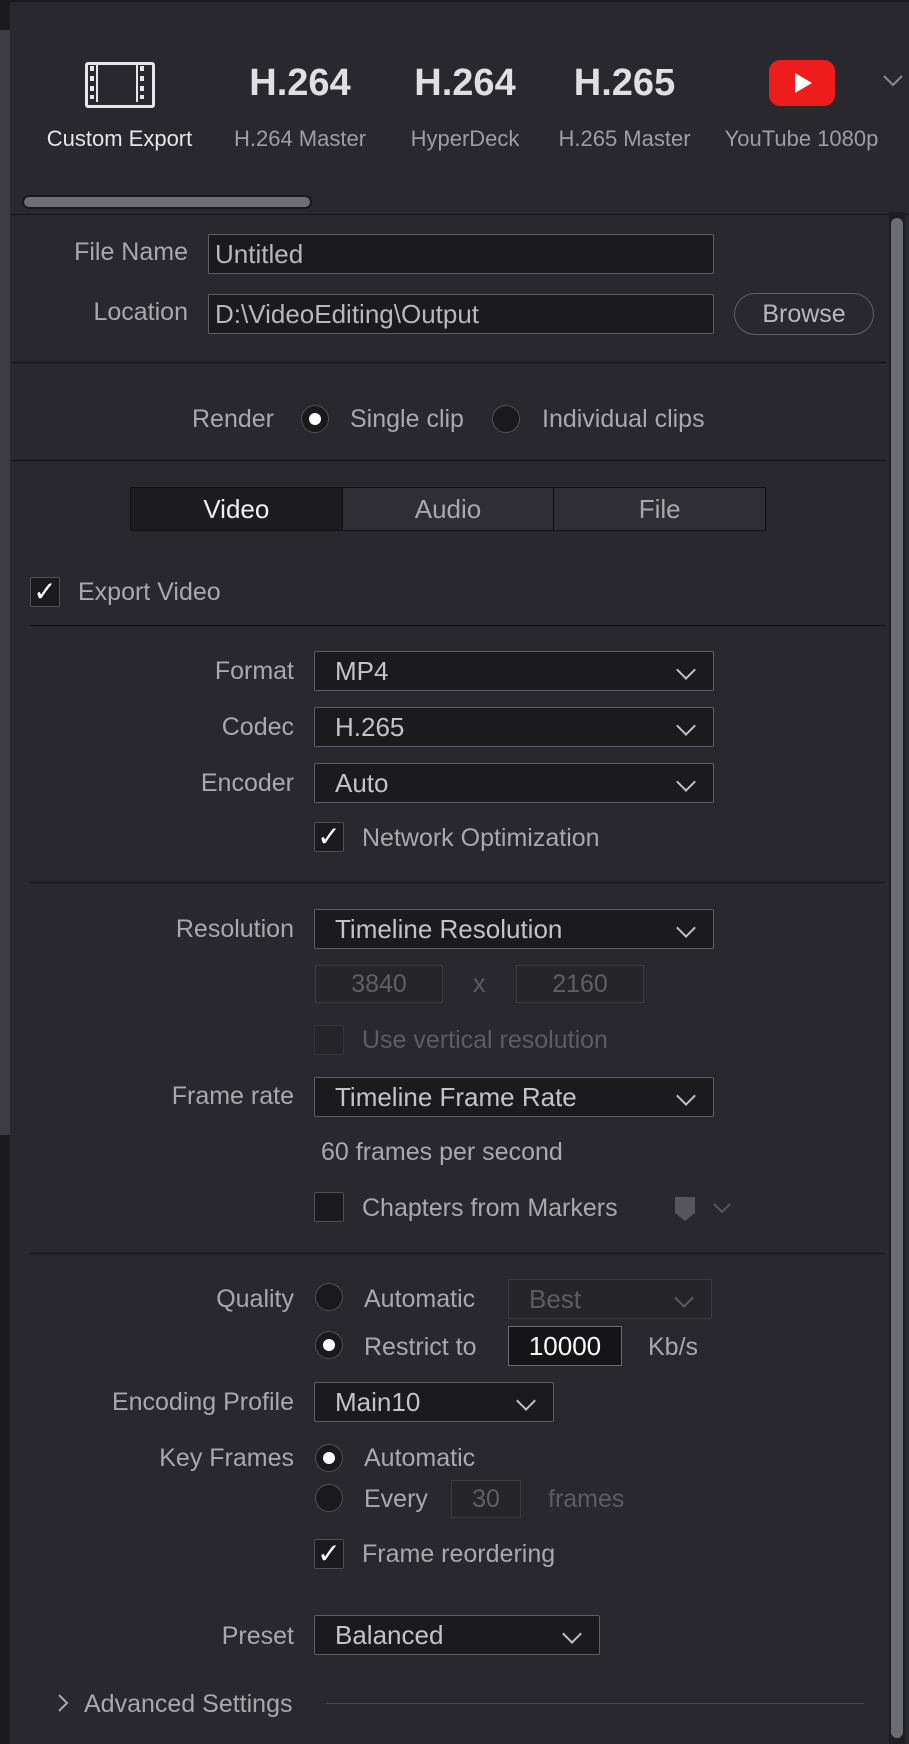 Image resolution: width=909 pixels, height=1744 pixels. What do you see at coordinates (378, 1402) in the screenshot?
I see `encoding-profile-value: Main10` at bounding box center [378, 1402].